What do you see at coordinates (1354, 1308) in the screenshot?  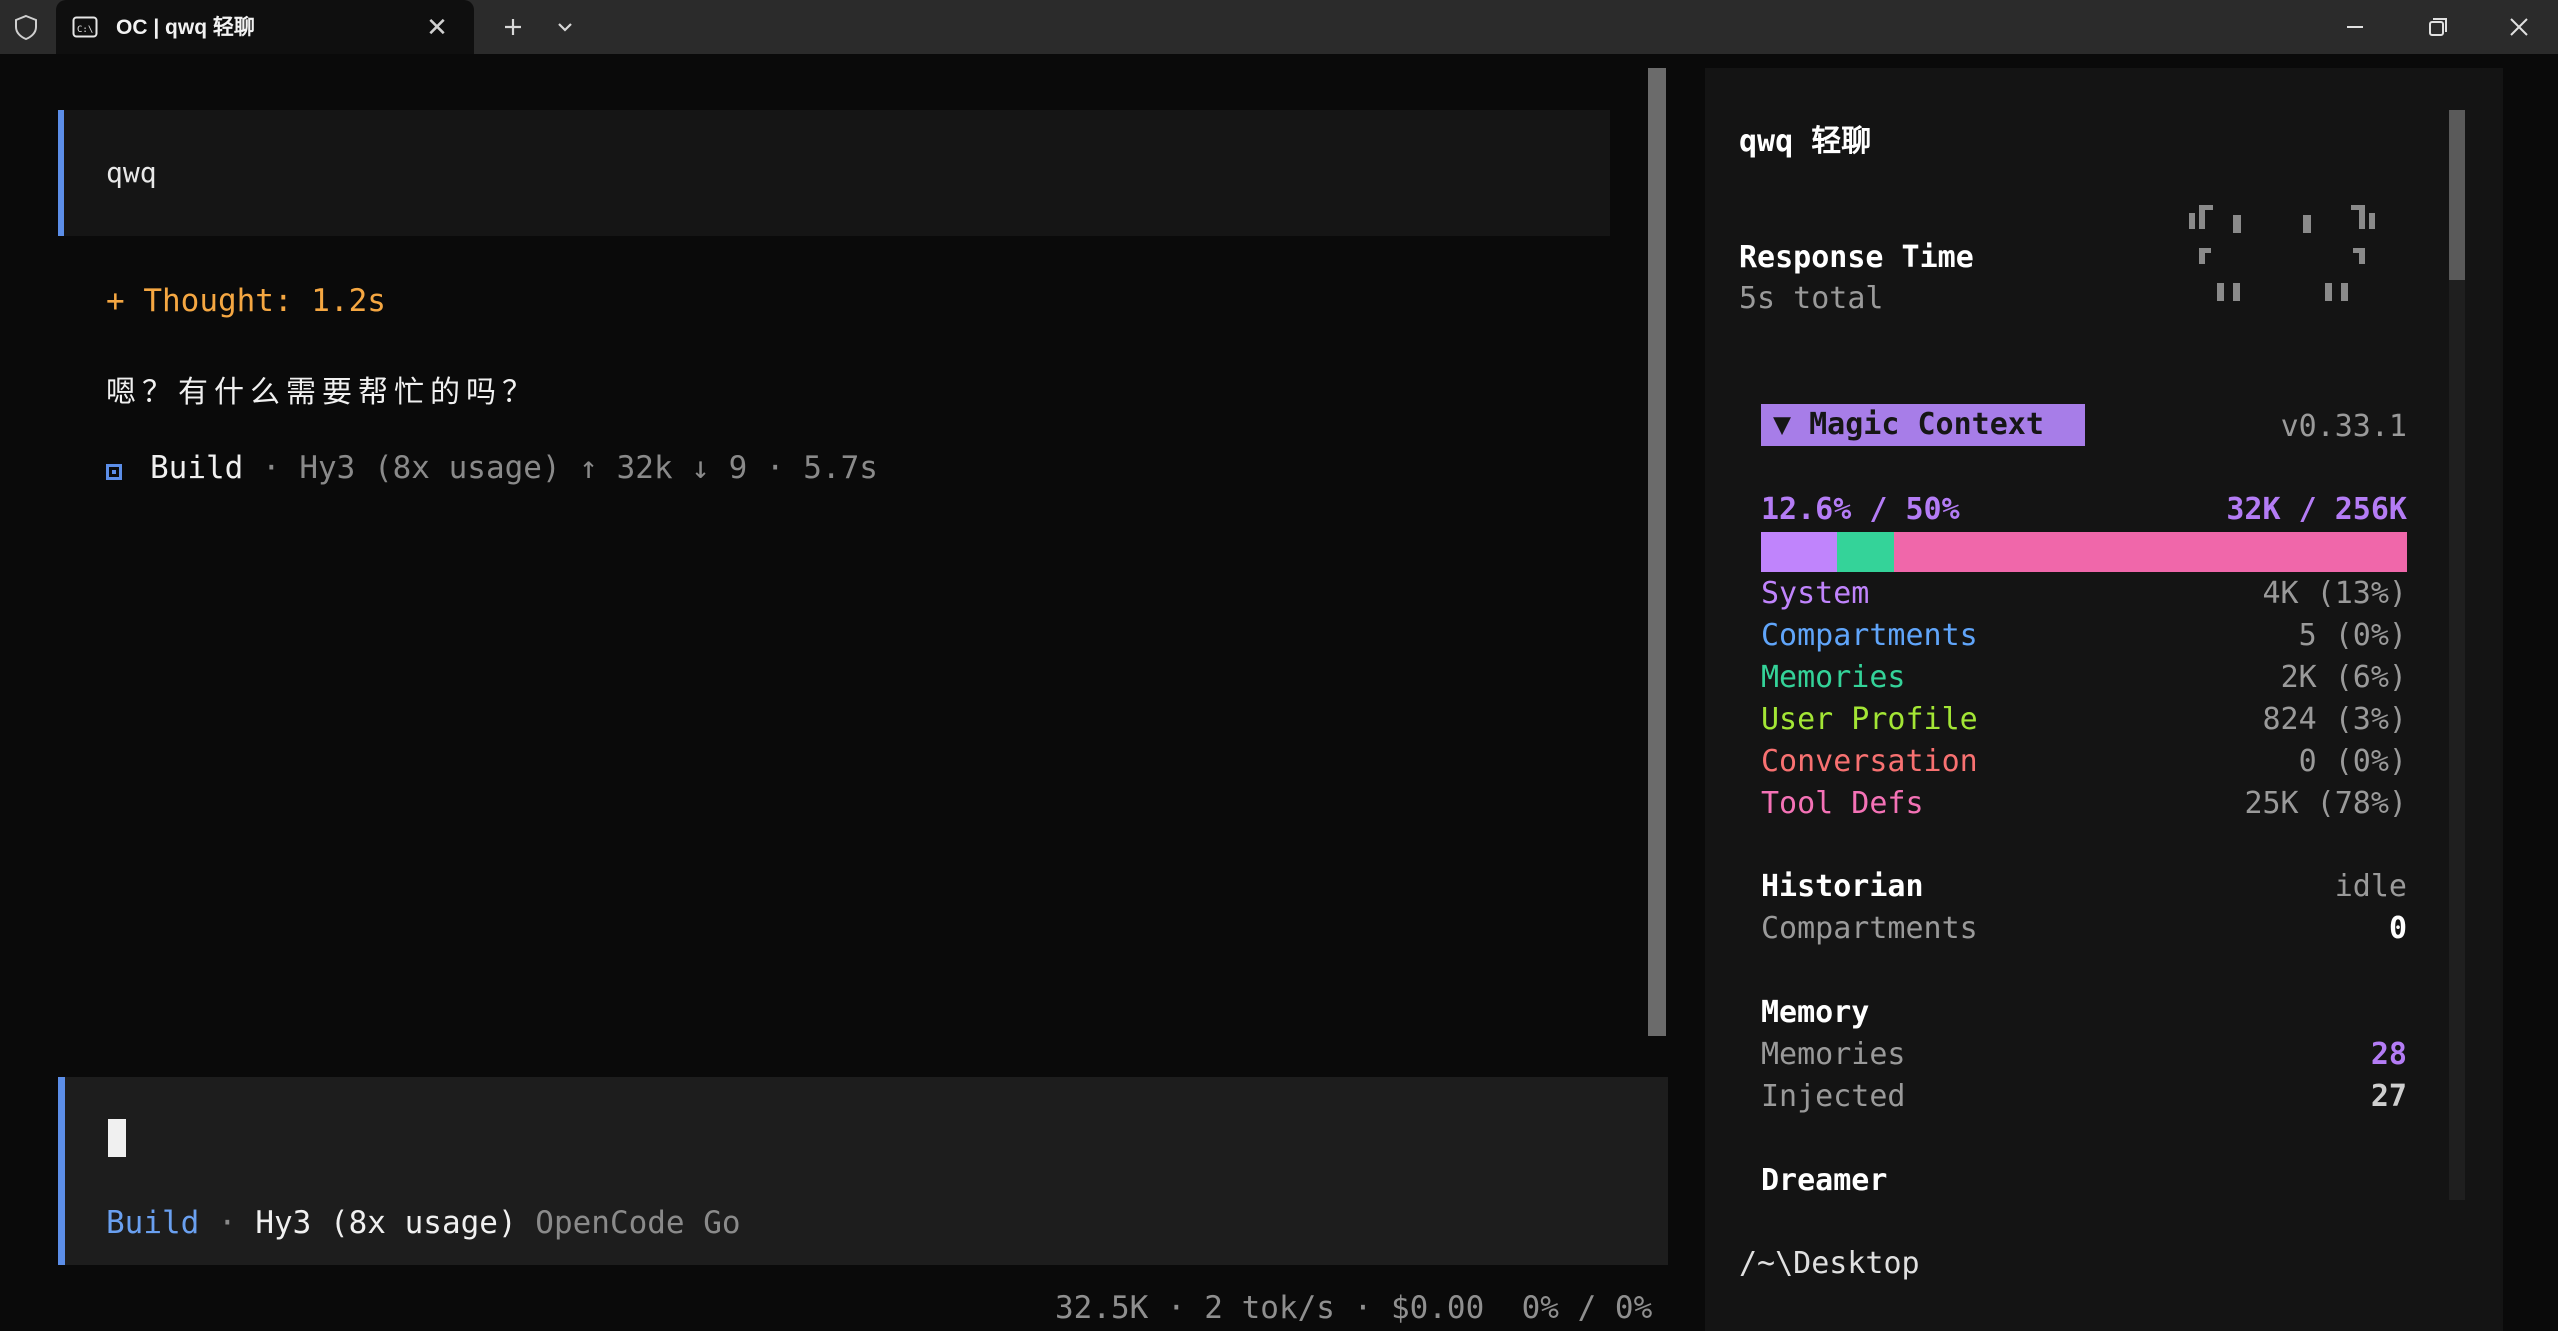 I see `footer-status: 32.5K · 2 tok/s · $0.00 0% / 0%` at bounding box center [1354, 1308].